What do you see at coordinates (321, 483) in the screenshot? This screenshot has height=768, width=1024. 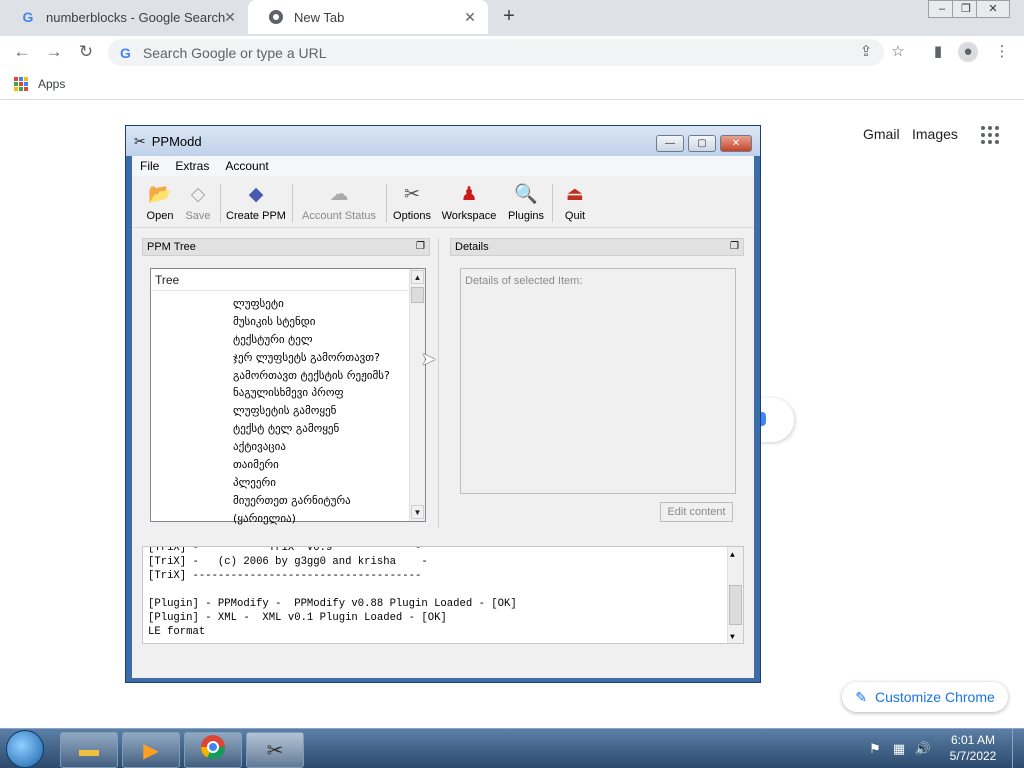 I see `tree-item: პლეერი` at bounding box center [321, 483].